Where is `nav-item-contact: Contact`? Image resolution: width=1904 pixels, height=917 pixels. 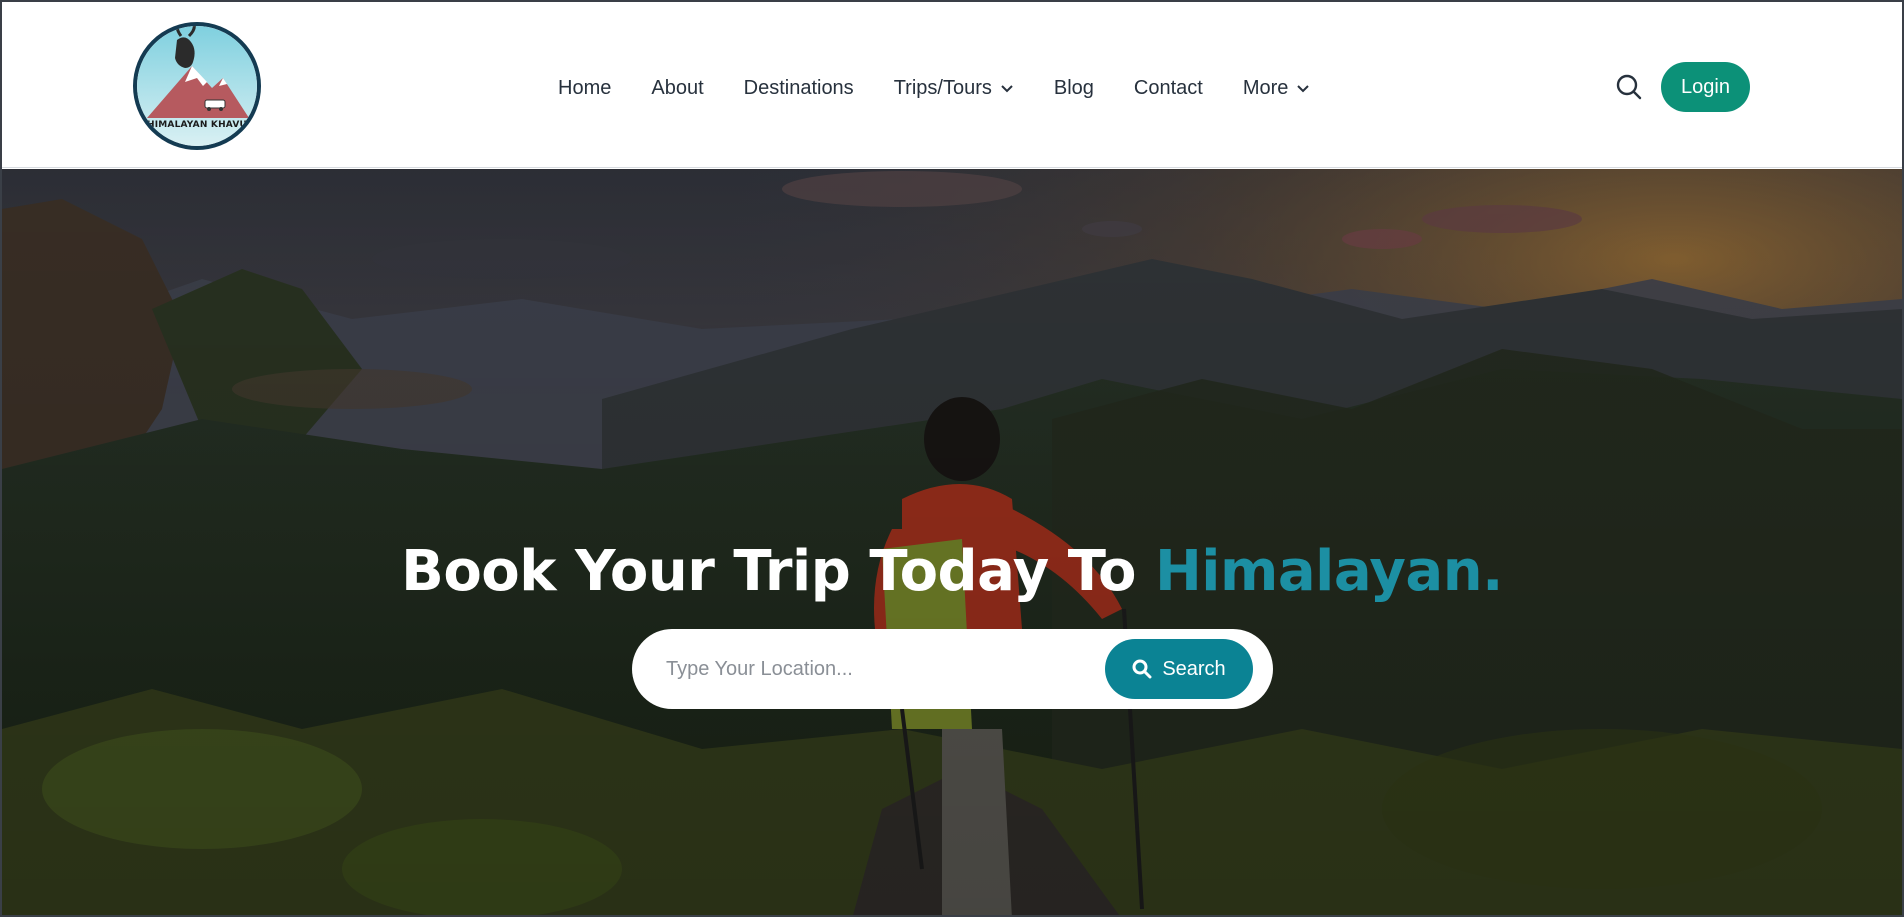 nav-item-contact: Contact is located at coordinates (1168, 88).